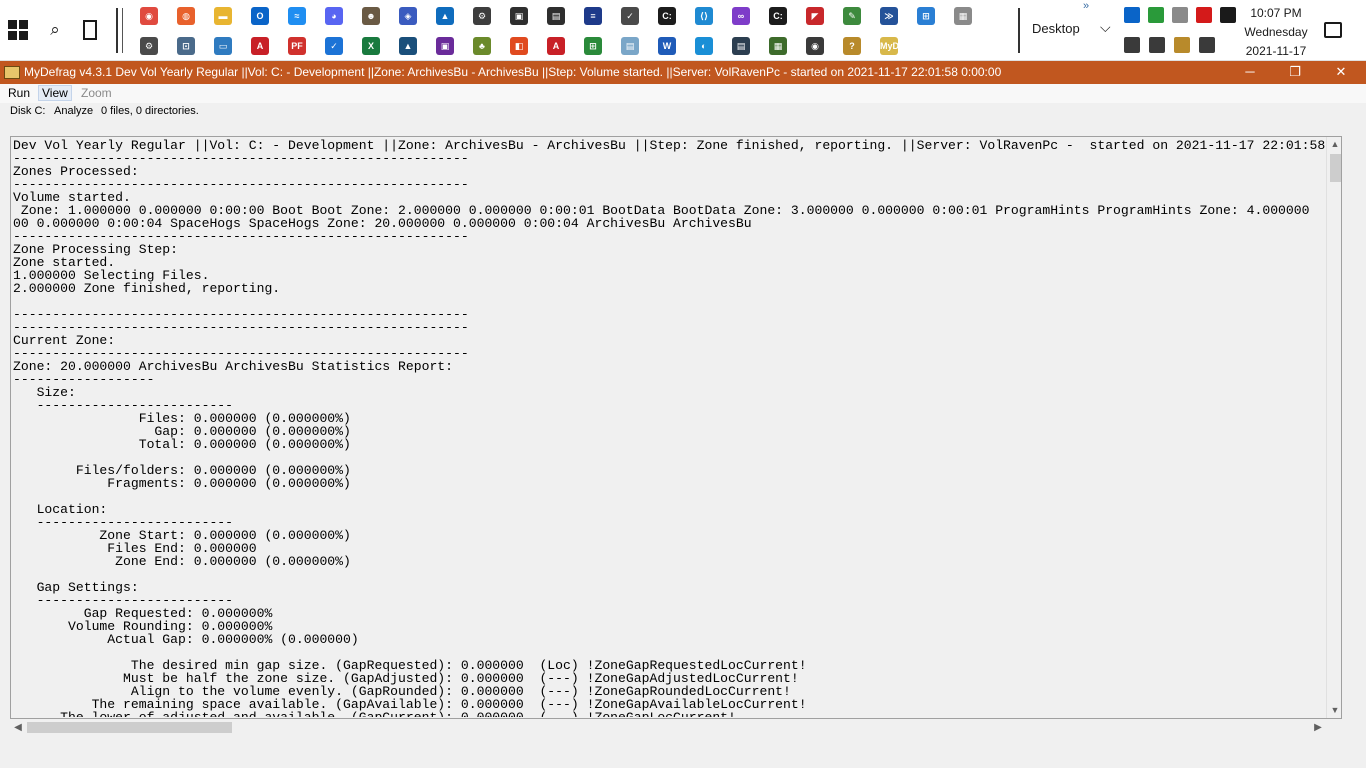 Image resolution: width=1366 pixels, height=768 pixels. What do you see at coordinates (1180, 15) in the screenshot?
I see `cloud-tray-icon` at bounding box center [1180, 15].